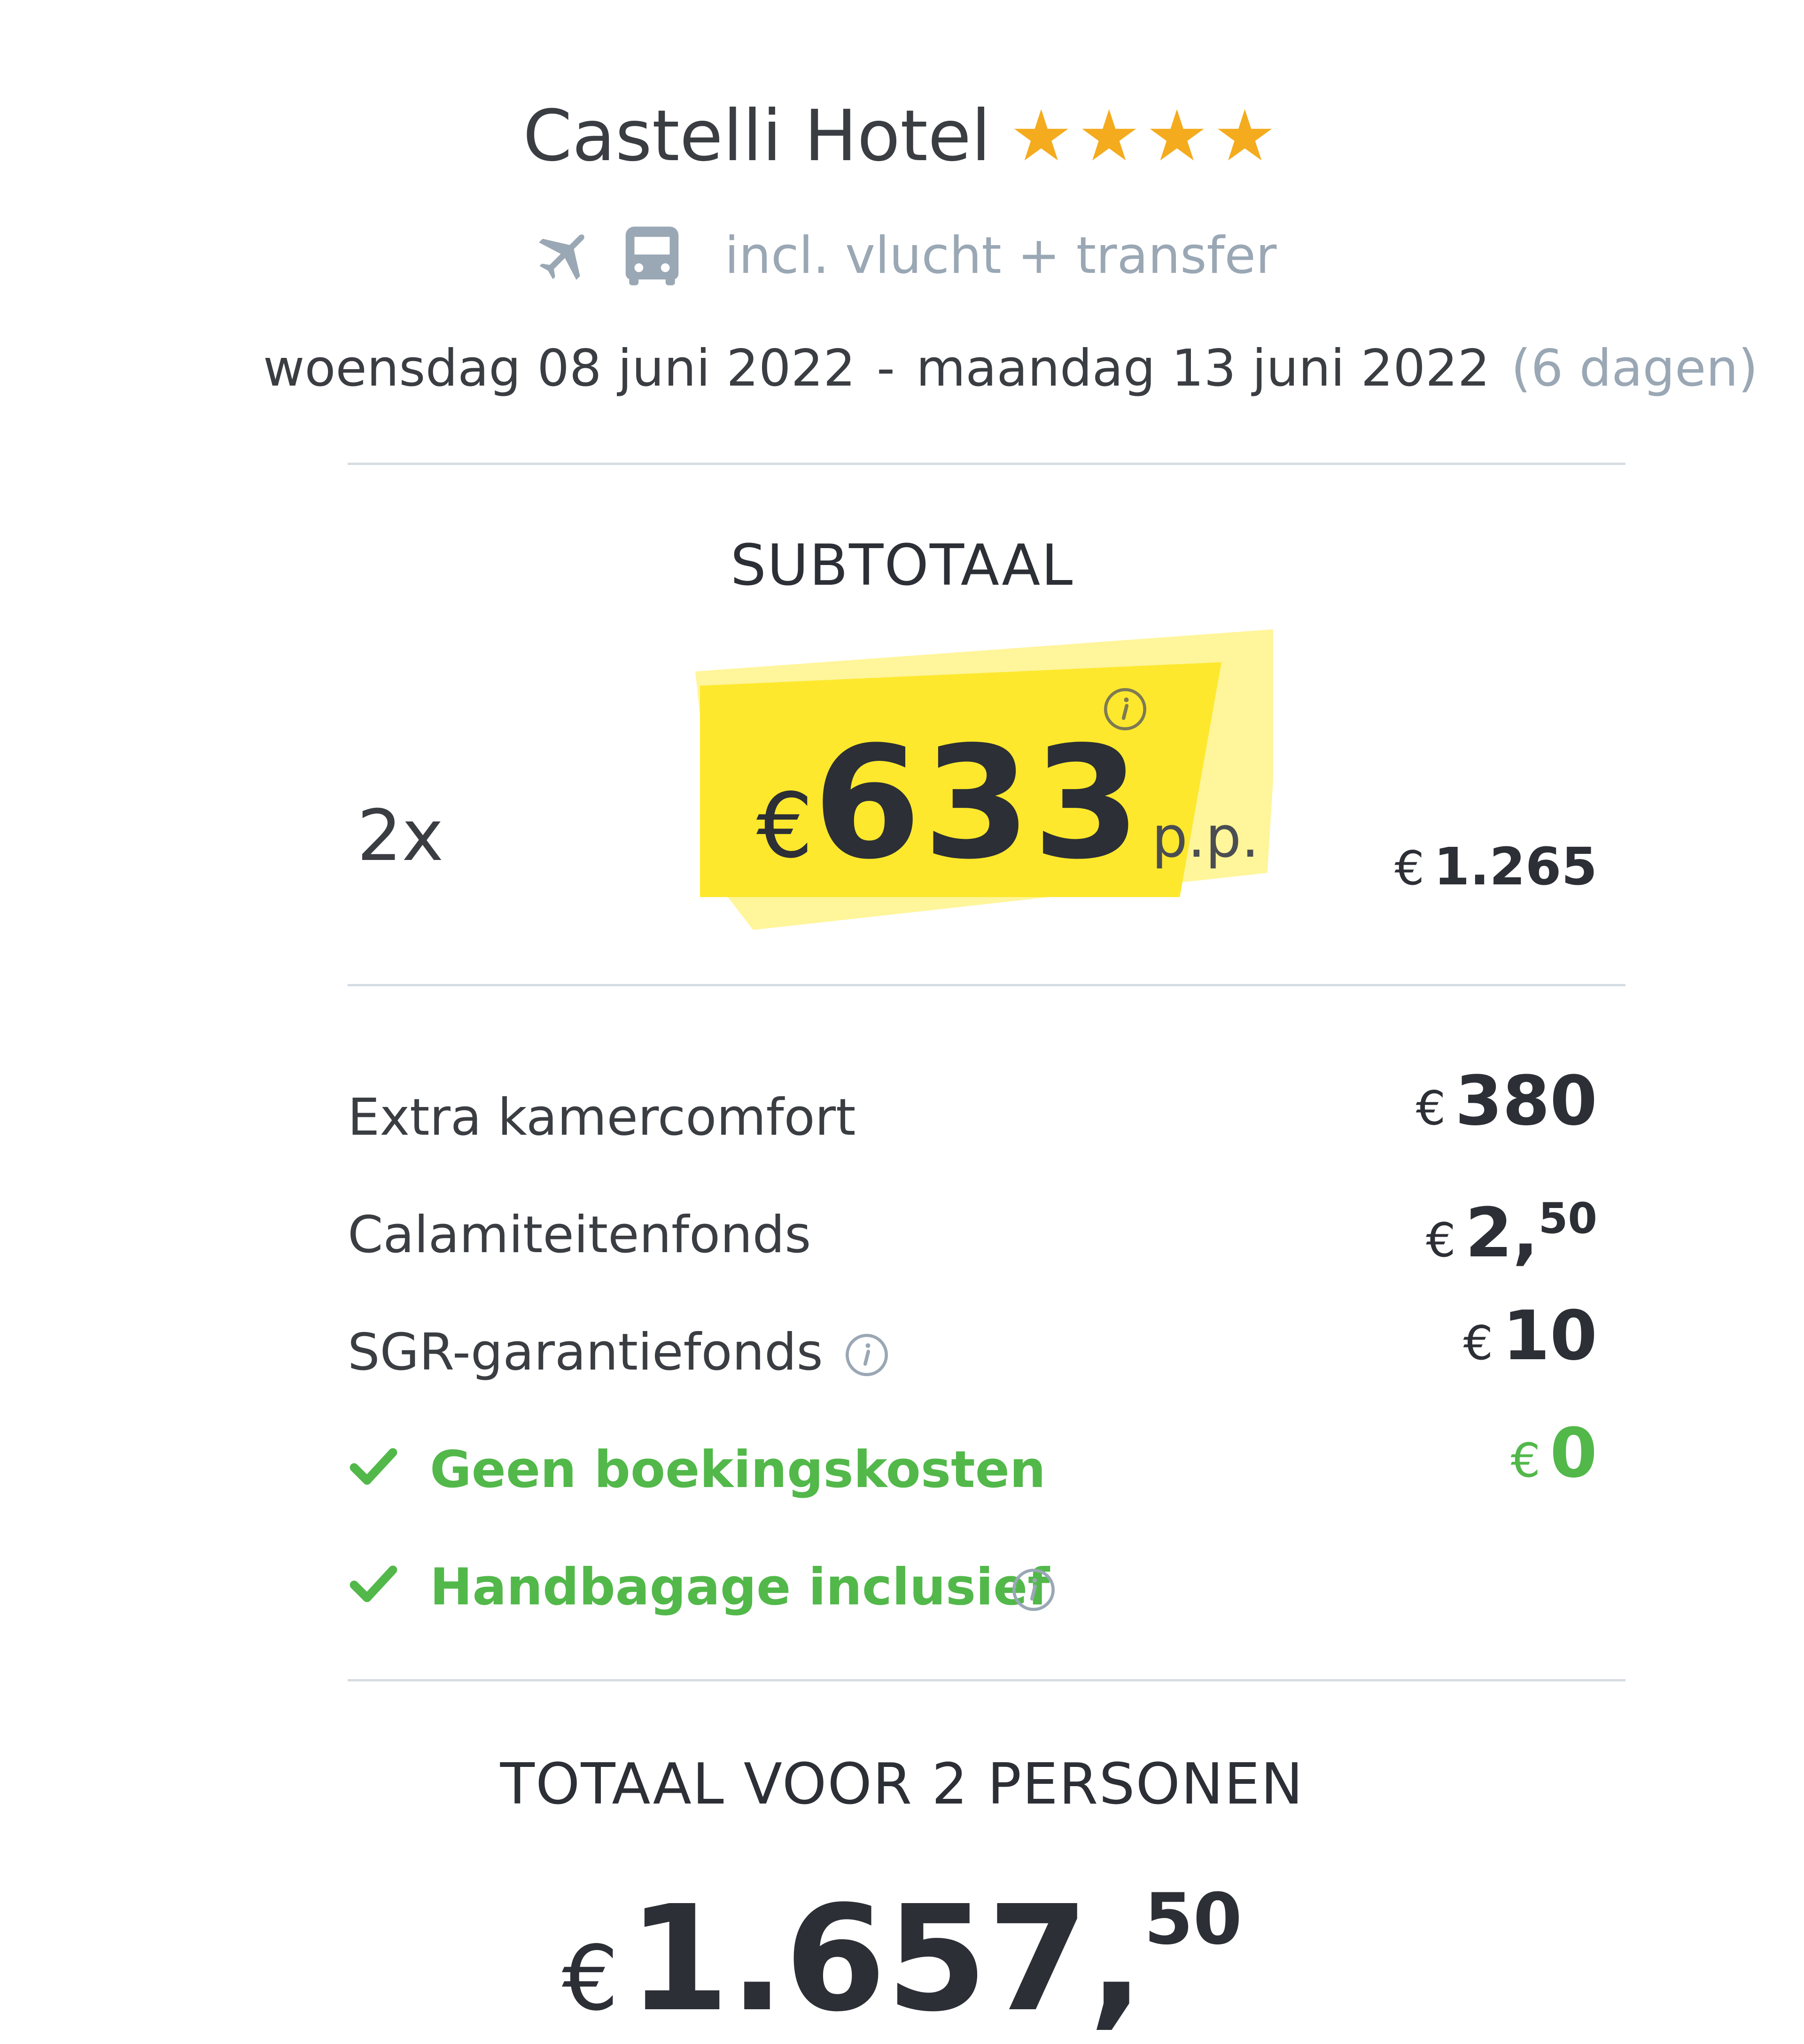 The width and height of the screenshot is (1804, 2044). I want to click on star-rating: ★★★★, so click(1145, 136).